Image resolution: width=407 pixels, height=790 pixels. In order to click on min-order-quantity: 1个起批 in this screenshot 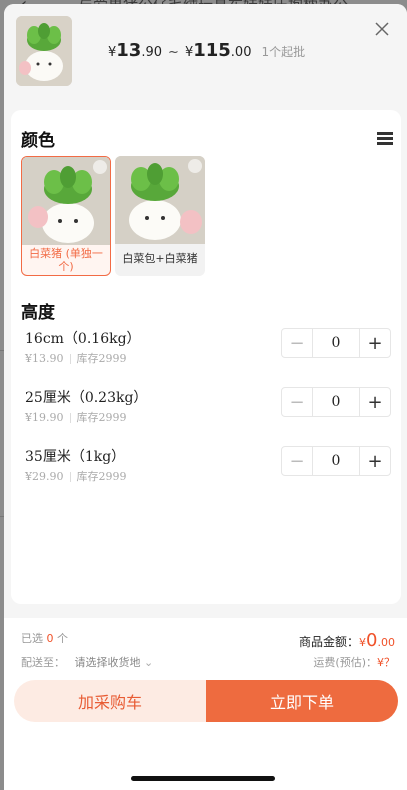, I will do `click(283, 52)`.